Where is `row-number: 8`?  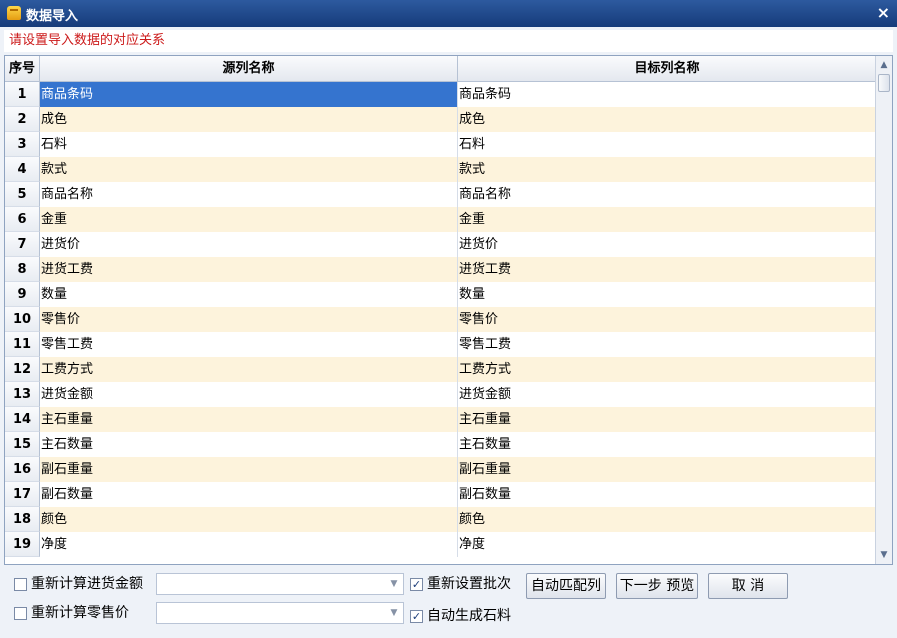 row-number: 8 is located at coordinates (22, 269).